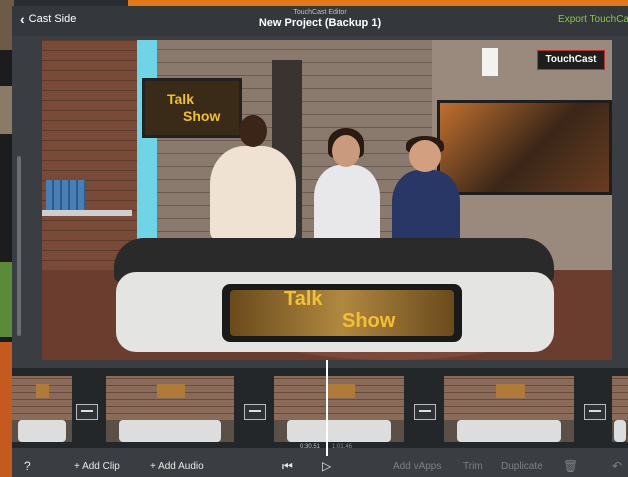  I want to click on add-vapps-button: Add vApps, so click(417, 466).